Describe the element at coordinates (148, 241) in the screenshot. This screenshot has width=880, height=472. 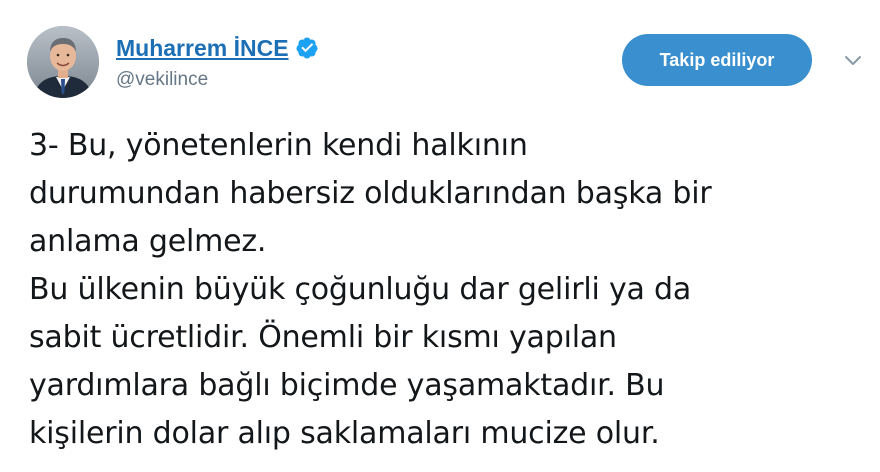
I see `tweet-text-line: anlama gelmez.` at that location.